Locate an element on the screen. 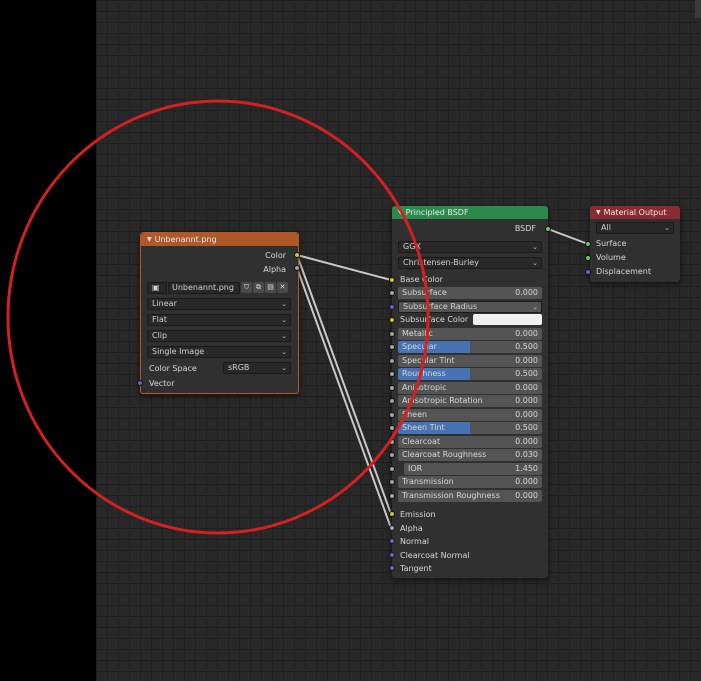 This screenshot has height=681, width=701. socket-tangent-in is located at coordinates (392, 568).